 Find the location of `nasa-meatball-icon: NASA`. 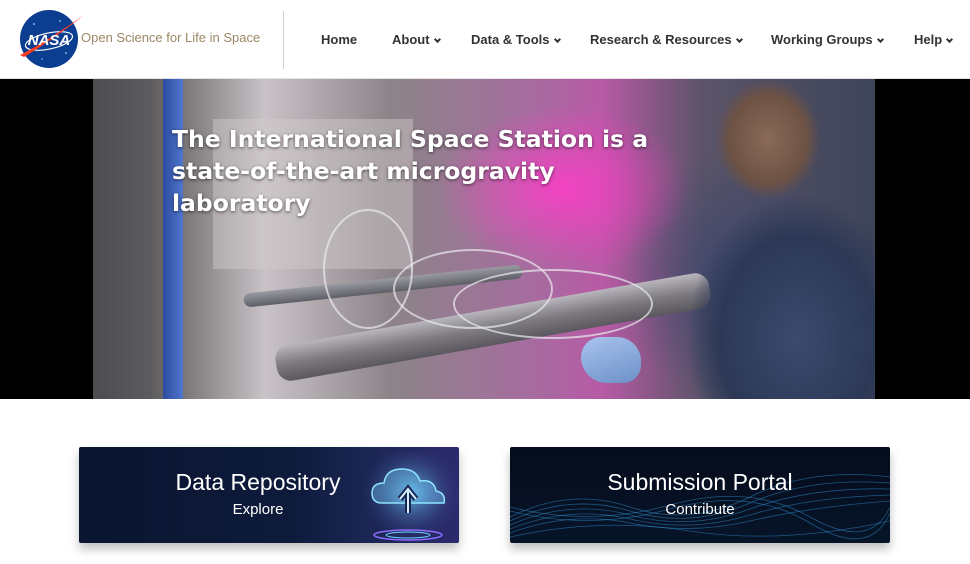

nasa-meatball-icon: NASA is located at coordinates (52, 39).